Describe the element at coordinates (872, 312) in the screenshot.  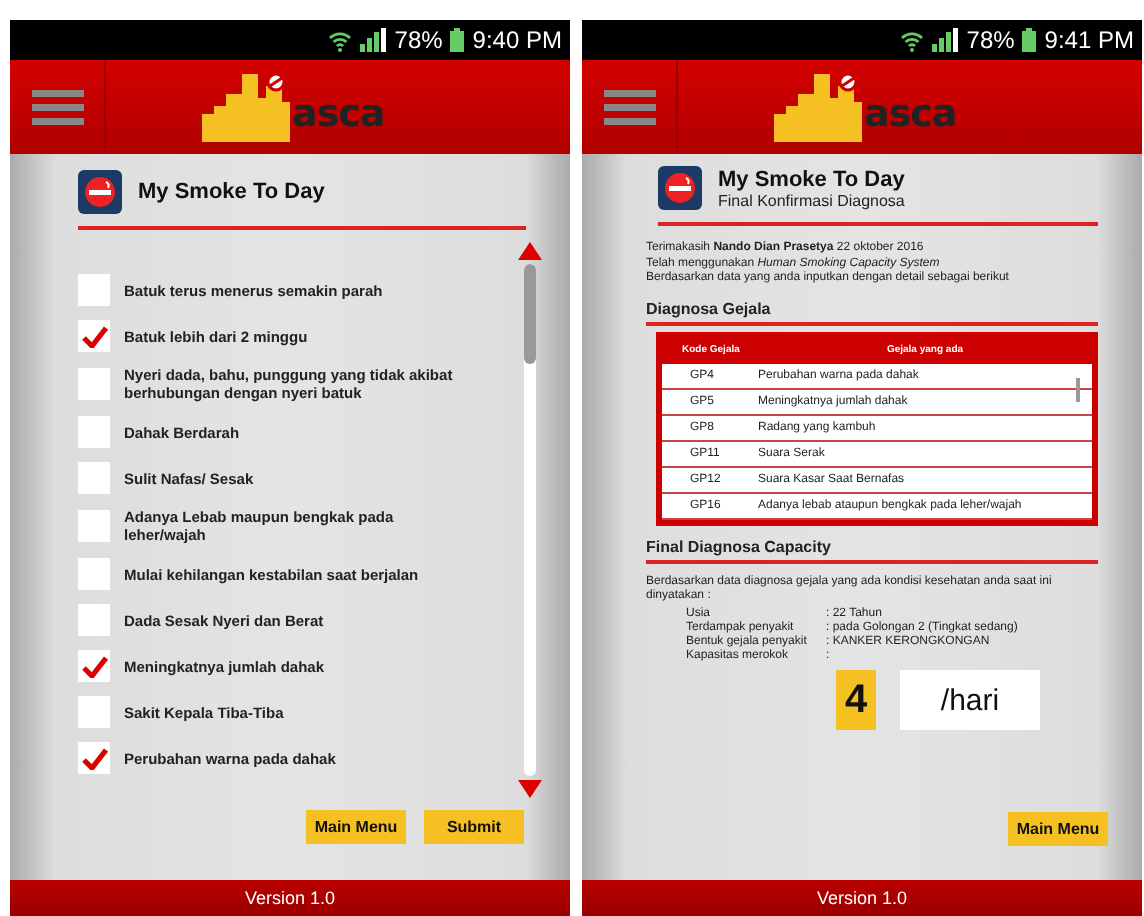
I see `section-heading: Diagnosa Gejala` at that location.